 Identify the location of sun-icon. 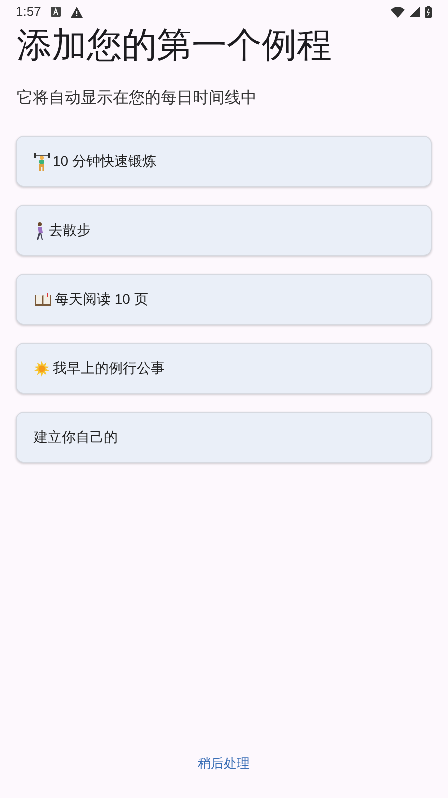
(42, 368).